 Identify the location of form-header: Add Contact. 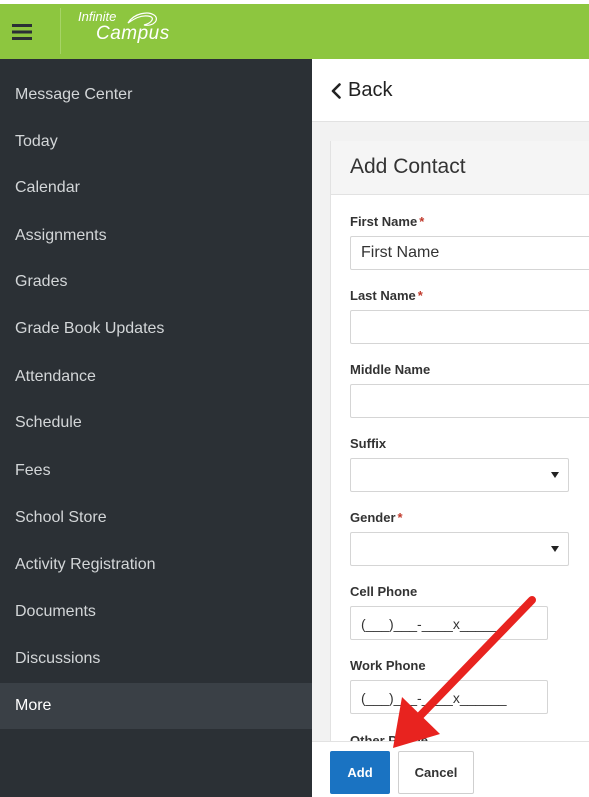
(460, 168).